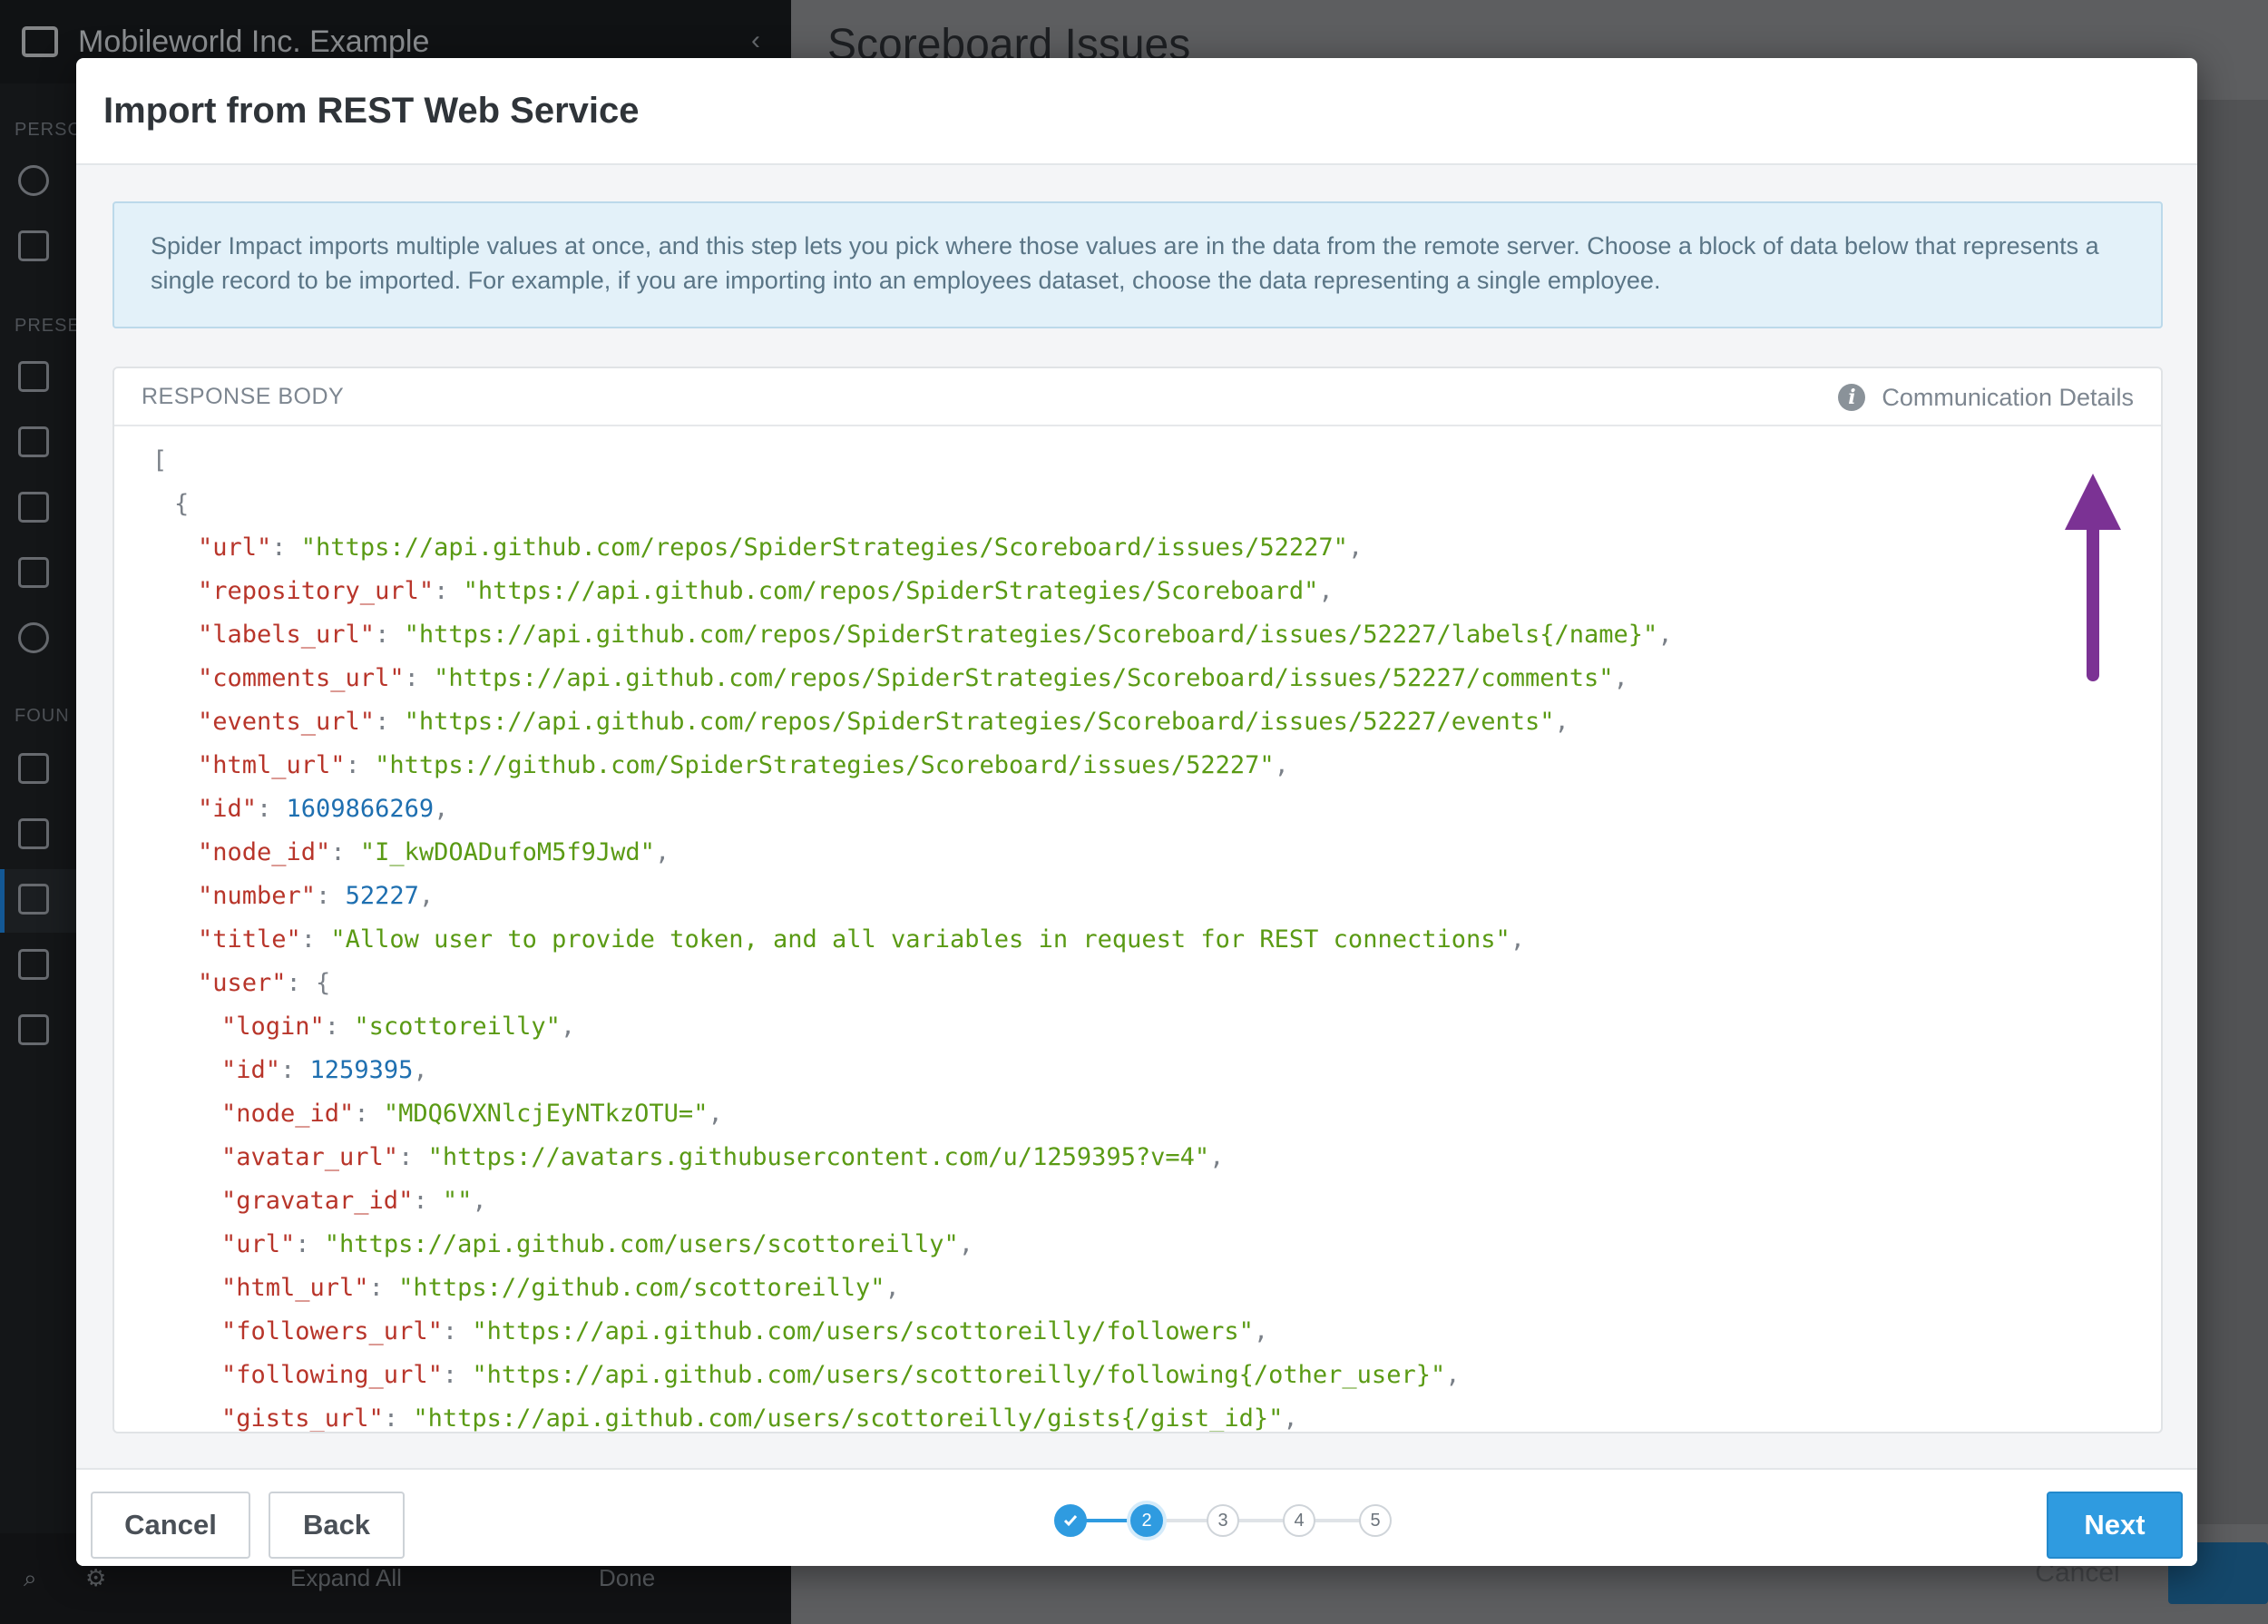 The image size is (2268, 1624). I want to click on step-1-complete, so click(1070, 1520).